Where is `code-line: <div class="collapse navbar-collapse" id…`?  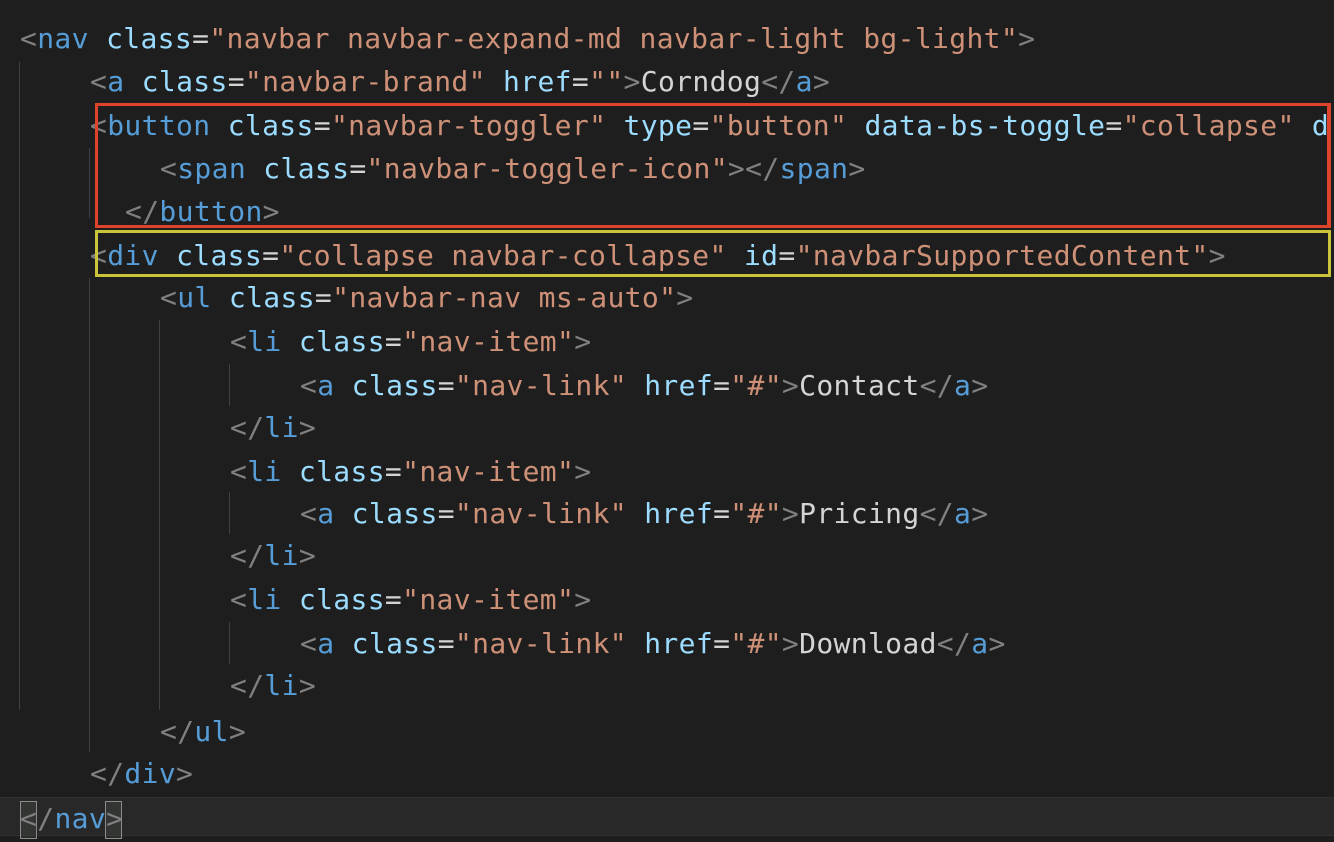
code-line: <div class="collapse navbar-collapse" id… is located at coordinates (658, 255).